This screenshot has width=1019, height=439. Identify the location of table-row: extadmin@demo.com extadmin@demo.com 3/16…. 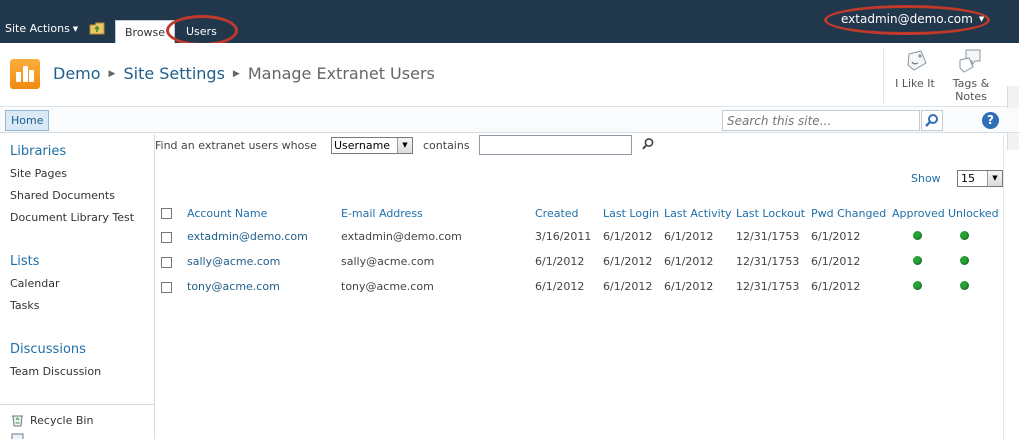
(579, 236).